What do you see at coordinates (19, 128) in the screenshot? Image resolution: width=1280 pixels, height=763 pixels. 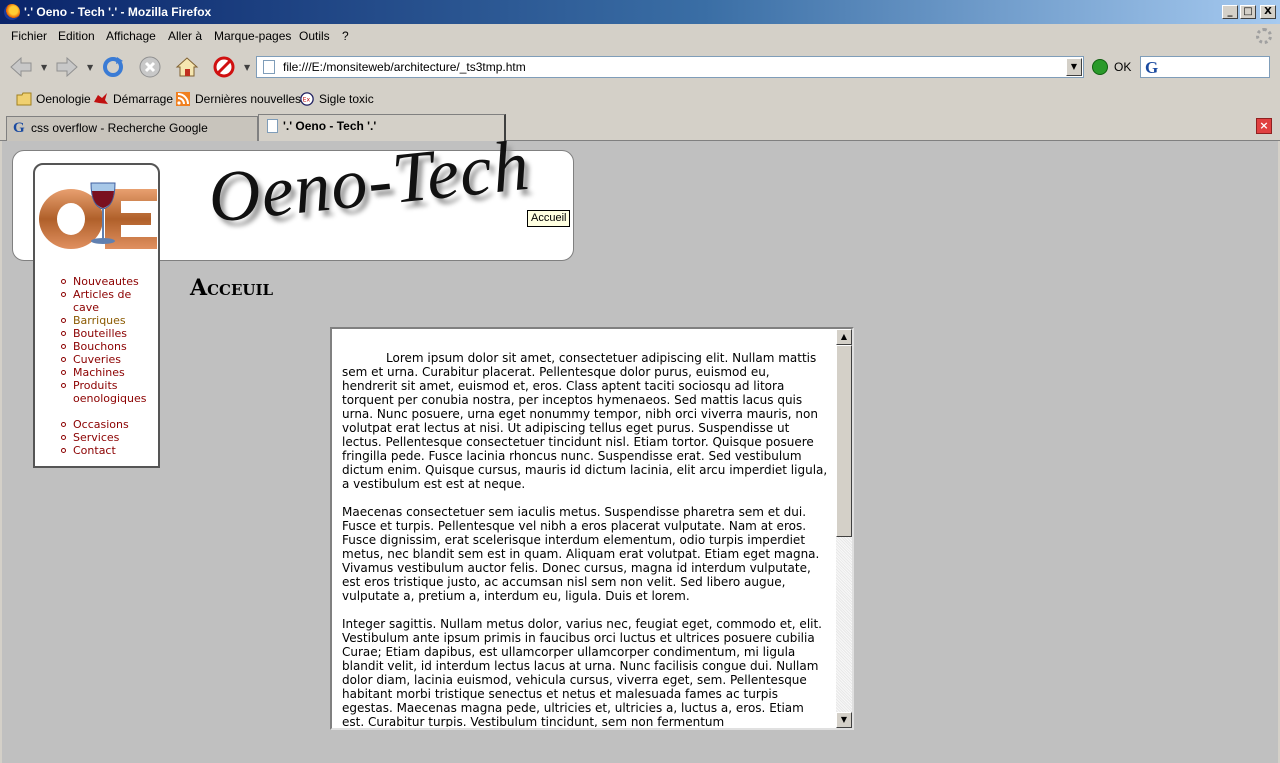 I see `google-favicon-icon: G` at bounding box center [19, 128].